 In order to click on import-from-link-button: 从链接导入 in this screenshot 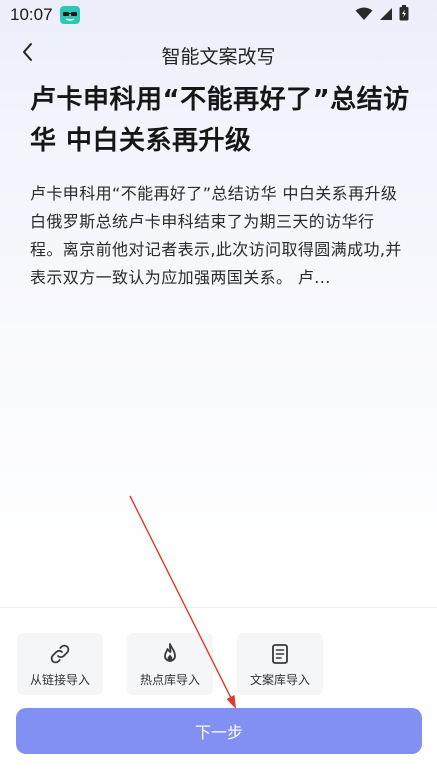, I will do `click(60, 664)`.